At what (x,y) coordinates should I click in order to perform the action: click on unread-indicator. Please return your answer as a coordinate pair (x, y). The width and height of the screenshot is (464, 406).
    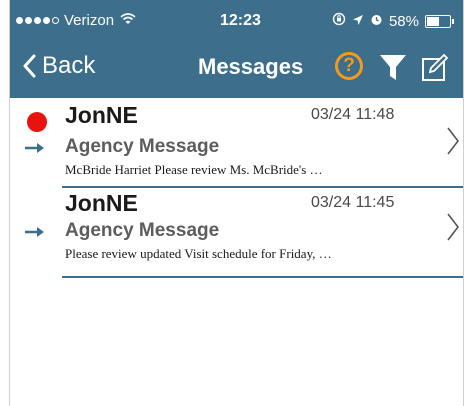
    Looking at the image, I should click on (37, 122).